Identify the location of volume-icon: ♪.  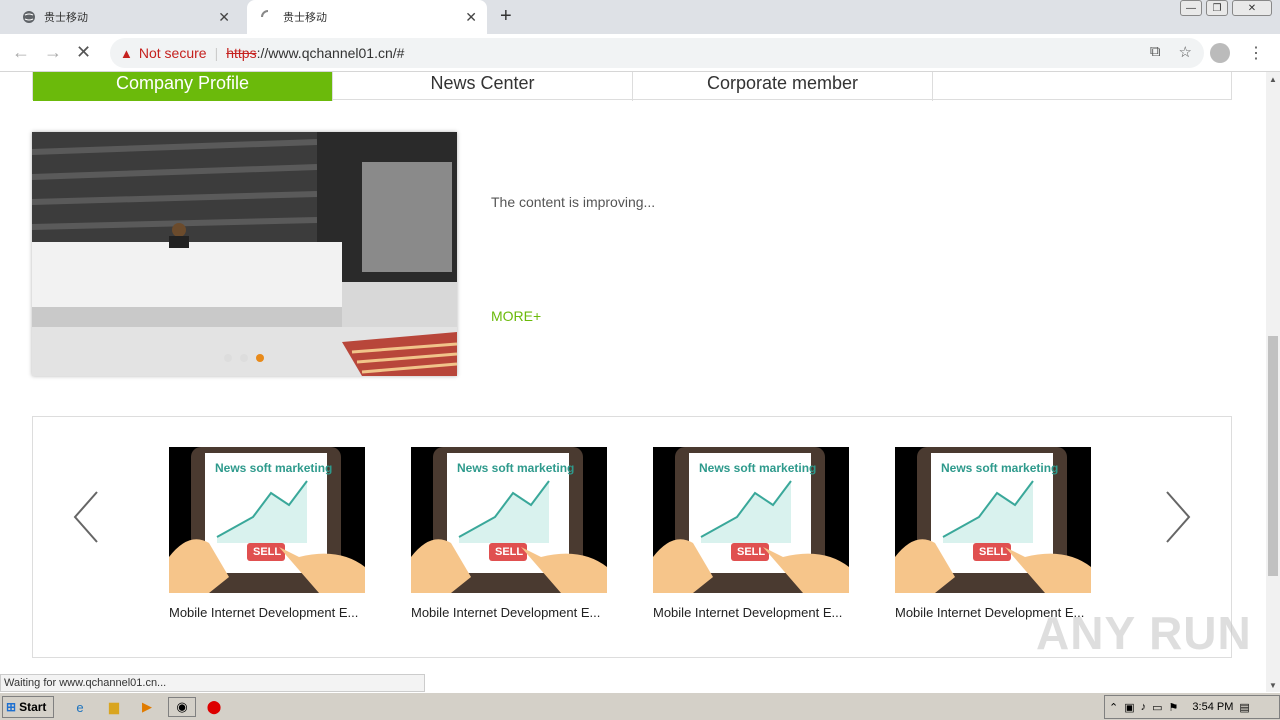
(1144, 707).